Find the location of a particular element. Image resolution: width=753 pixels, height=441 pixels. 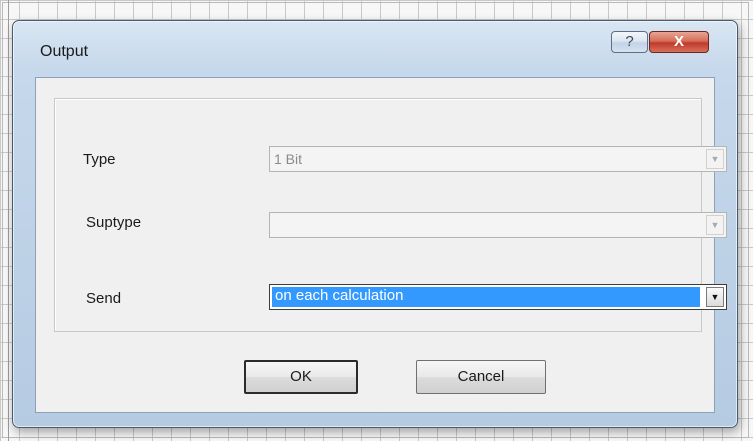

type-label: Type is located at coordinates (99, 159).